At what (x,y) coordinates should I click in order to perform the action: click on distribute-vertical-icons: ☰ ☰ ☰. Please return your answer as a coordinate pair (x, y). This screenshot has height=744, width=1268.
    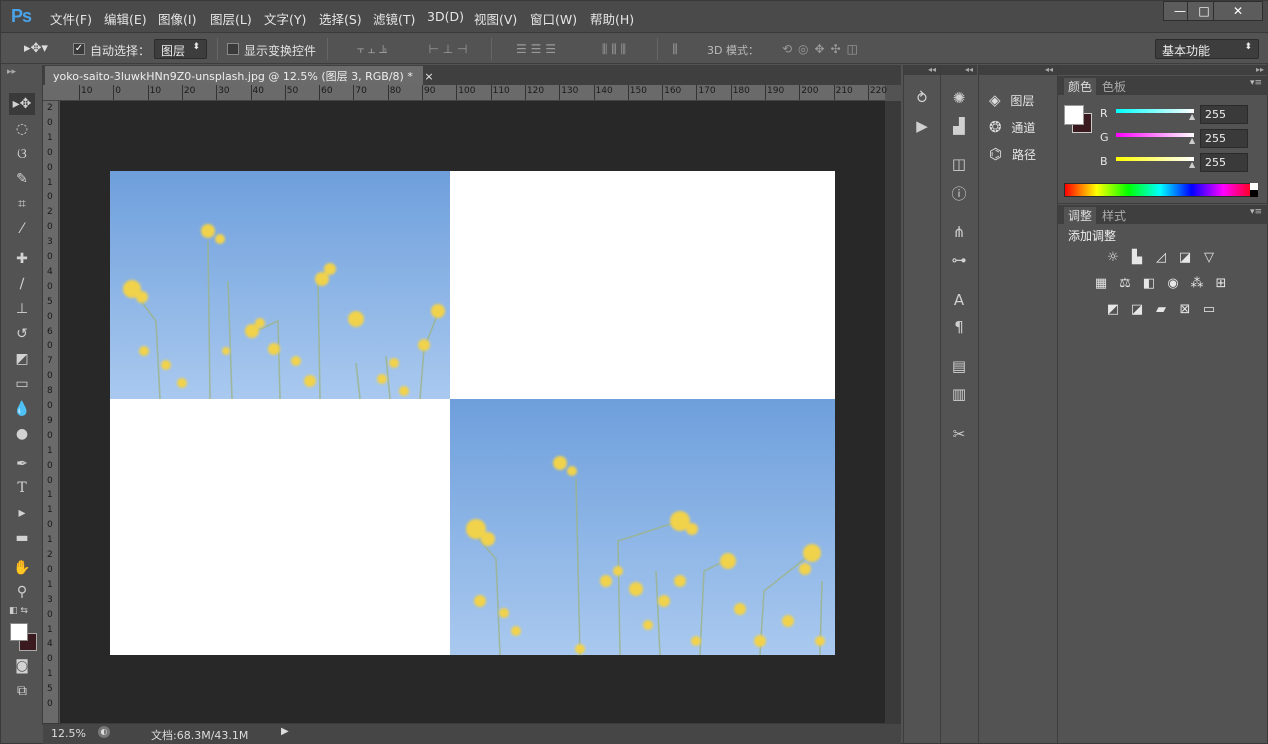
    Looking at the image, I should click on (536, 49).